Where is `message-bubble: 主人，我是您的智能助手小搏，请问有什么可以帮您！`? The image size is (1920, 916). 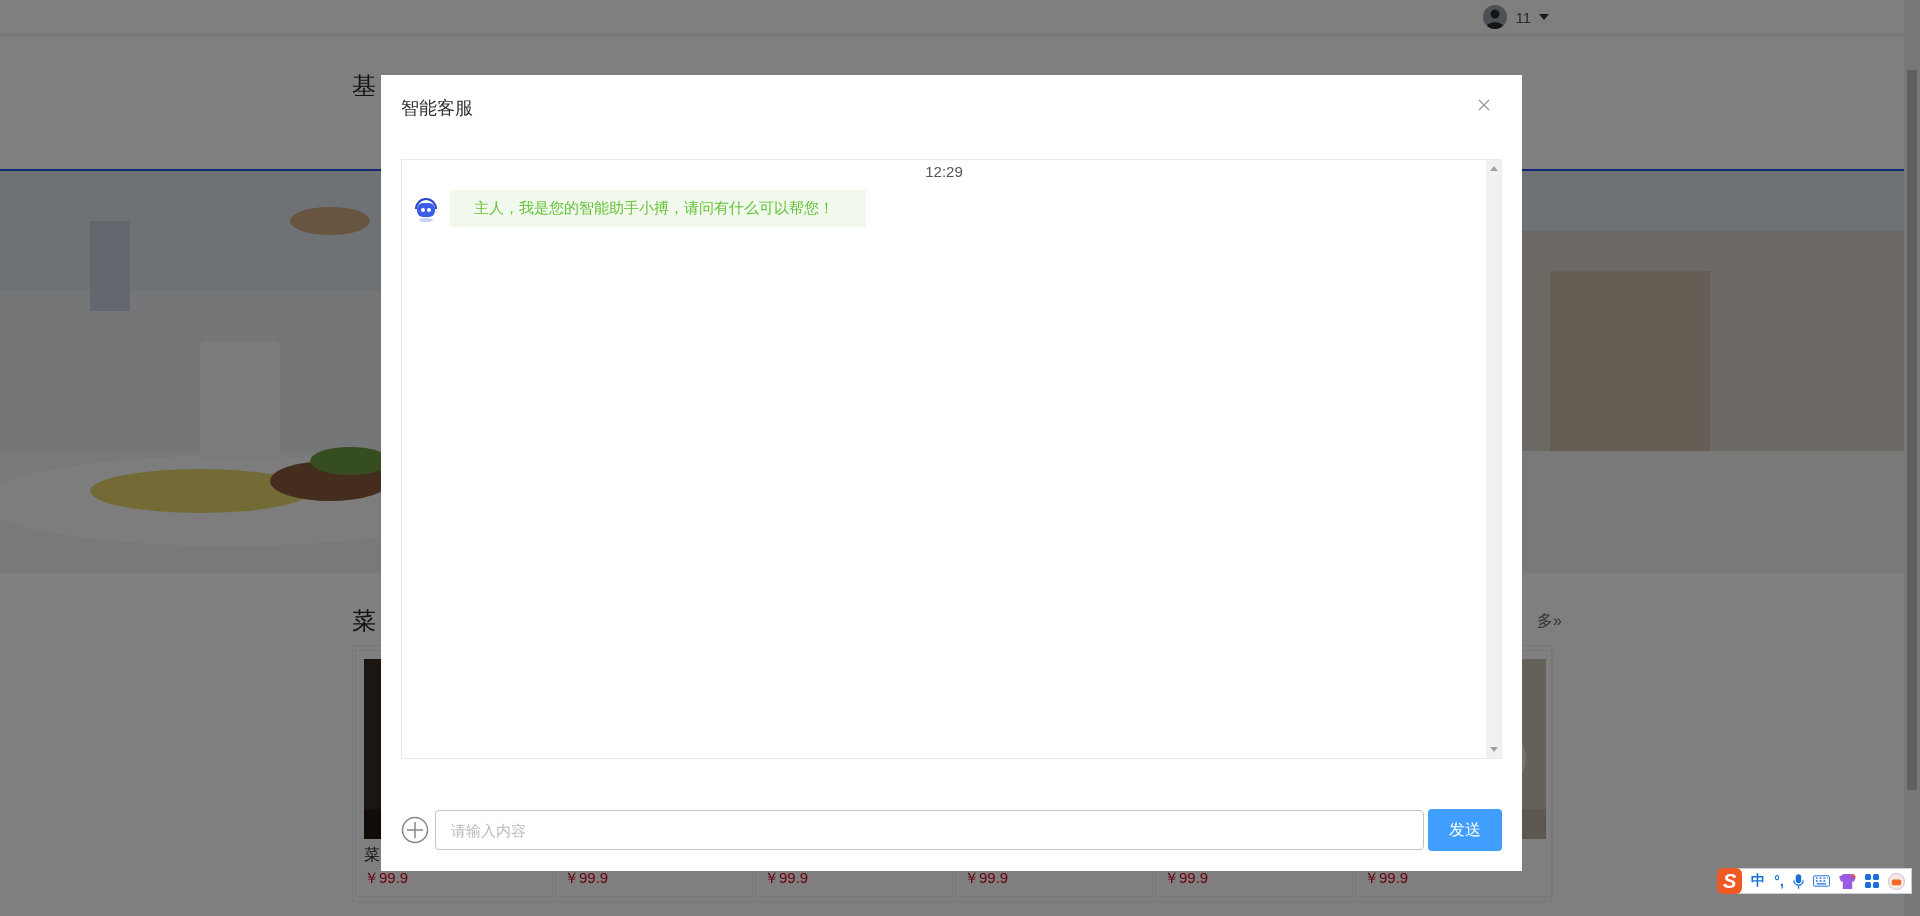 message-bubble: 主人，我是您的智能助手小搏，请问有什么可以帮您！ is located at coordinates (658, 208).